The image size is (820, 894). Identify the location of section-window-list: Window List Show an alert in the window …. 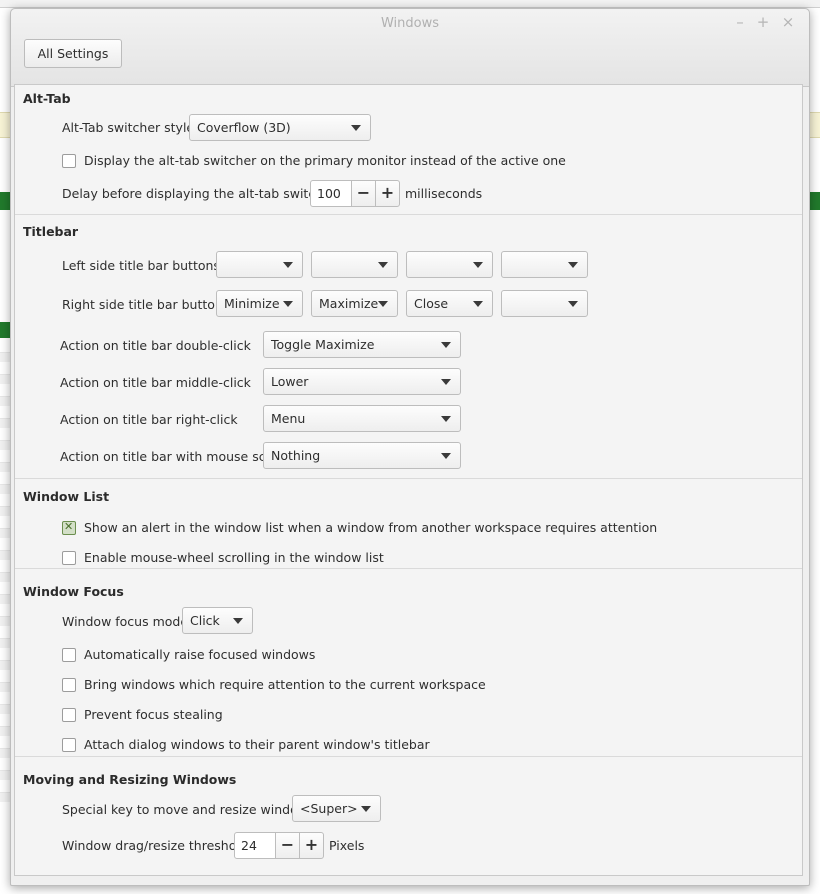
(408, 524).